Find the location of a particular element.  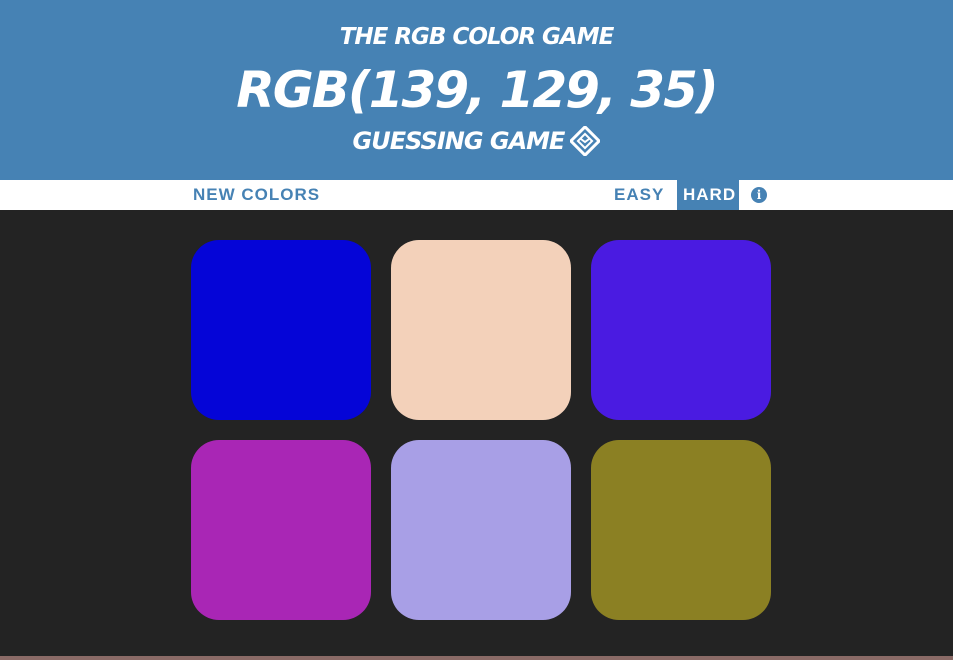

bottom-edge is located at coordinates (476, 658).